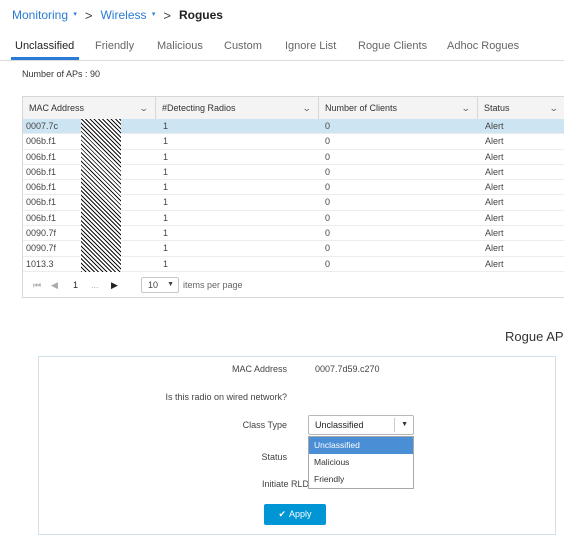  I want to click on column-header-mac-label: MAC Address, so click(57, 108).